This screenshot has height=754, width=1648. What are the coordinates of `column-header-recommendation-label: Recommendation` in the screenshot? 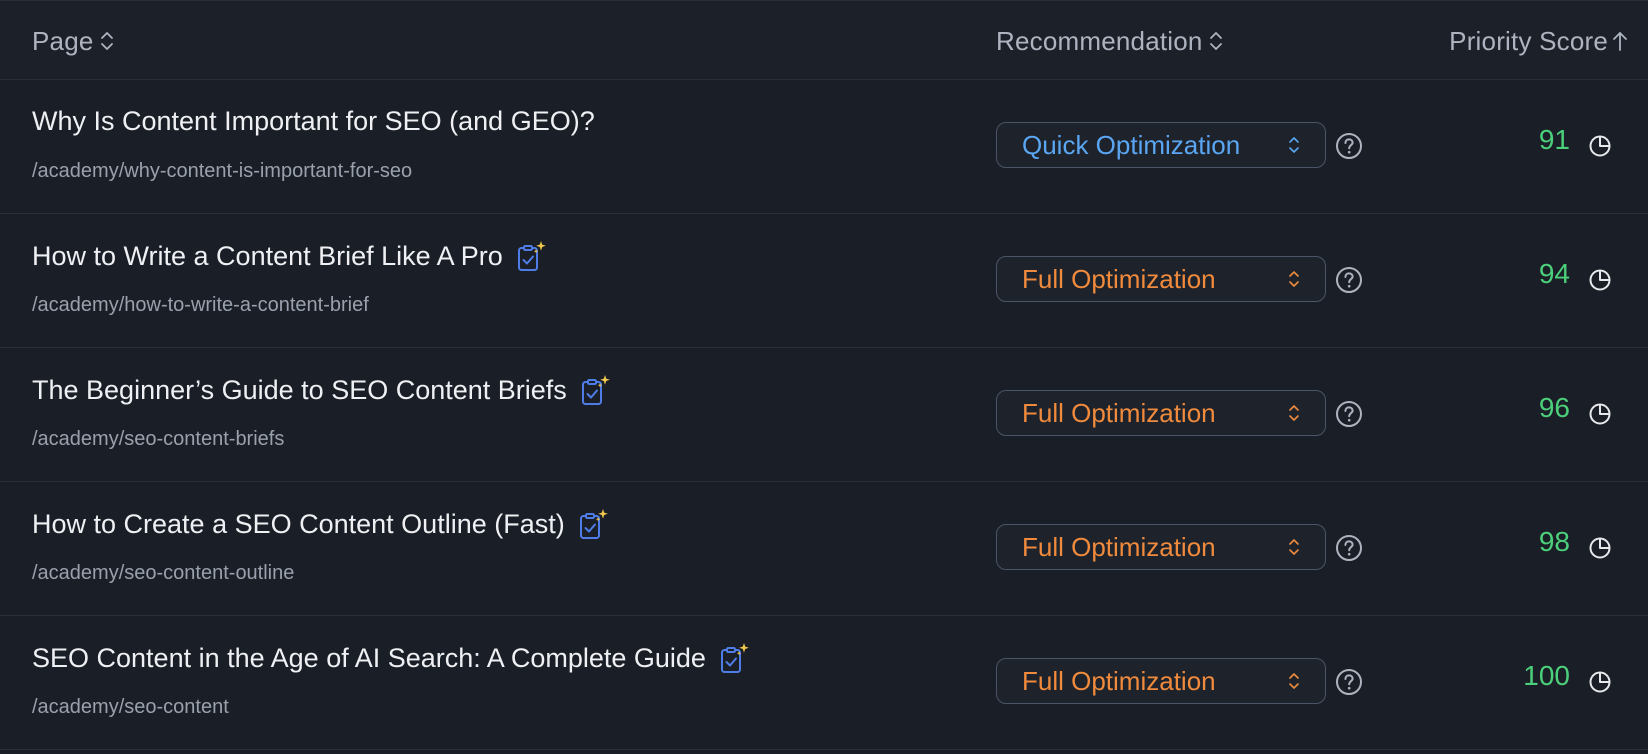 It's located at (1099, 40).